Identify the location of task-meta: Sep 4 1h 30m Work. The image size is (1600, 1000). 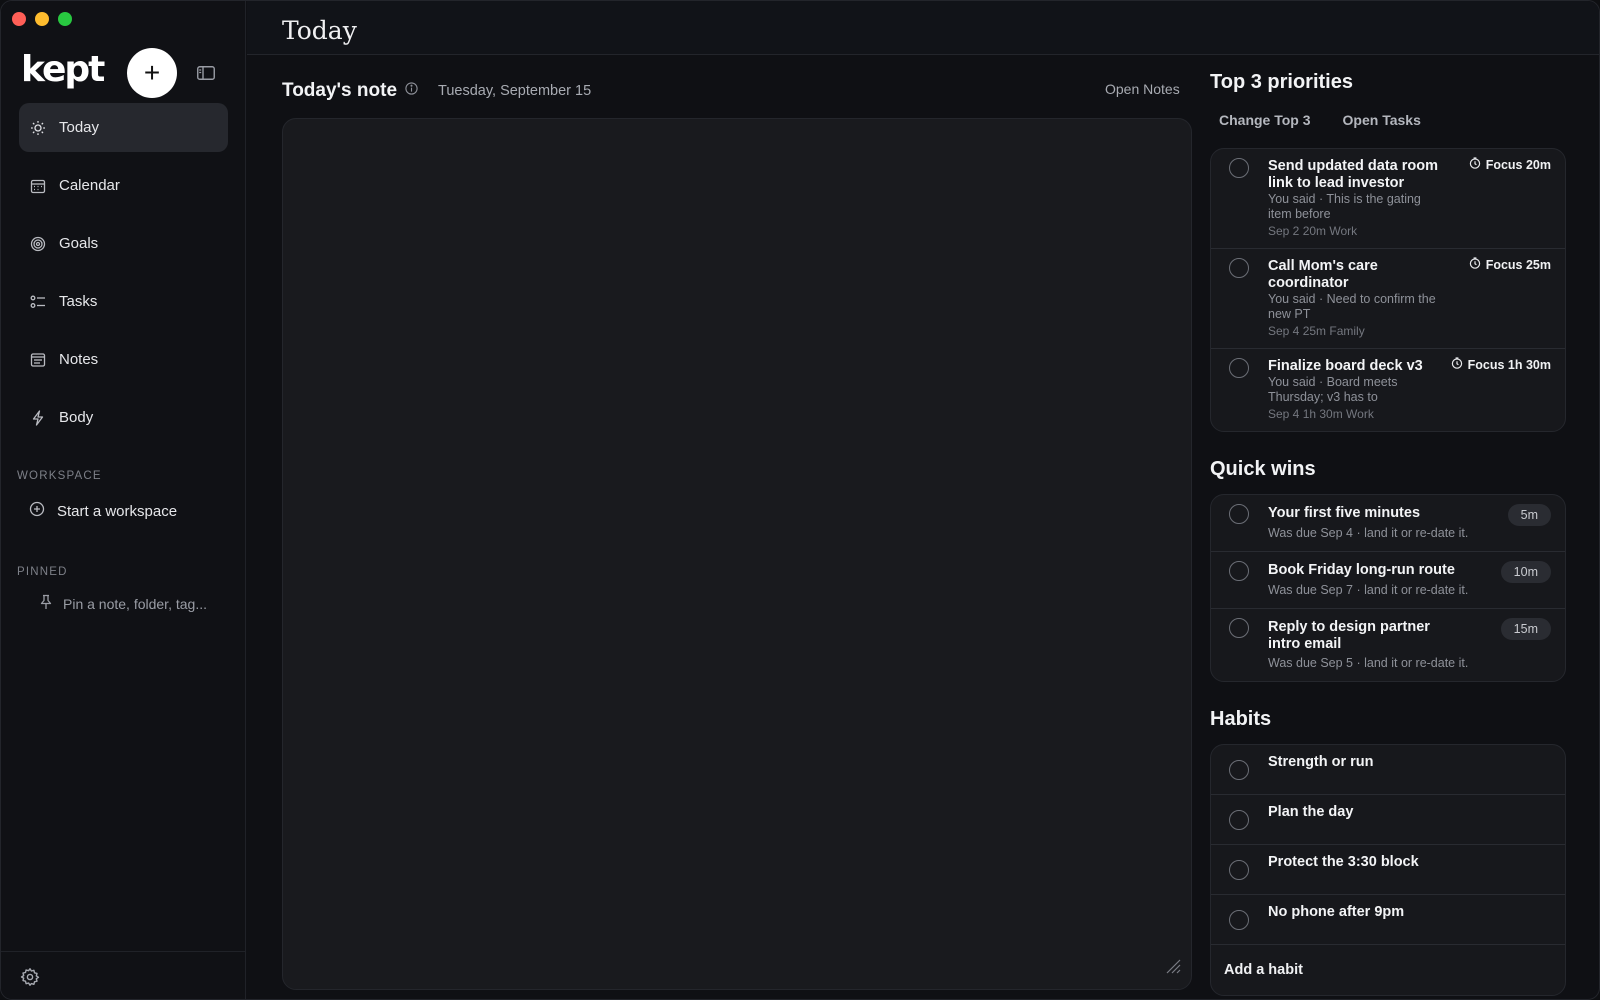
(1321, 414).